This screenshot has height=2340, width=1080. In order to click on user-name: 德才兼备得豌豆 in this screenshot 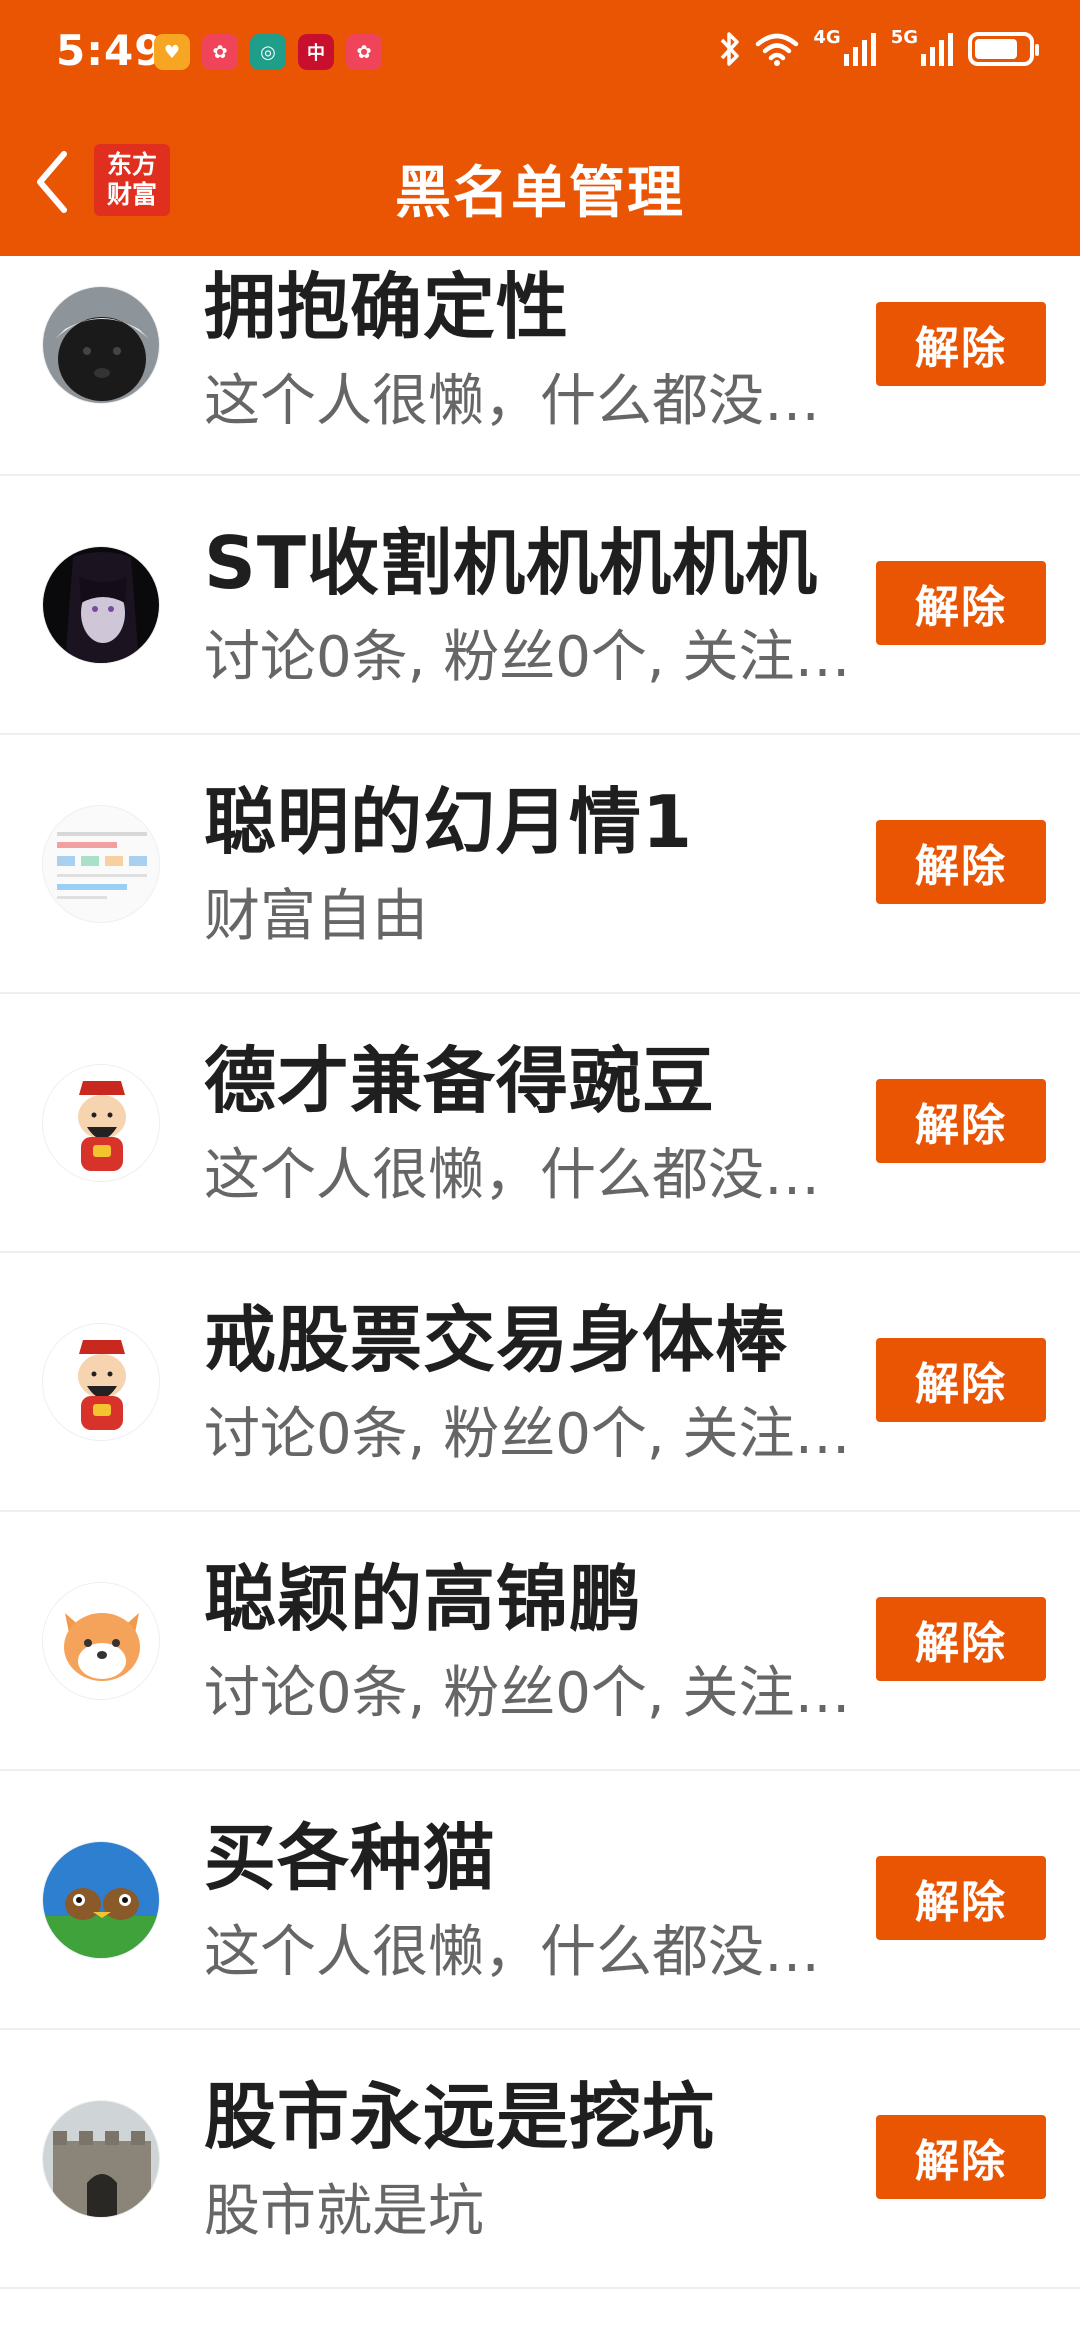, I will do `click(459, 1074)`.